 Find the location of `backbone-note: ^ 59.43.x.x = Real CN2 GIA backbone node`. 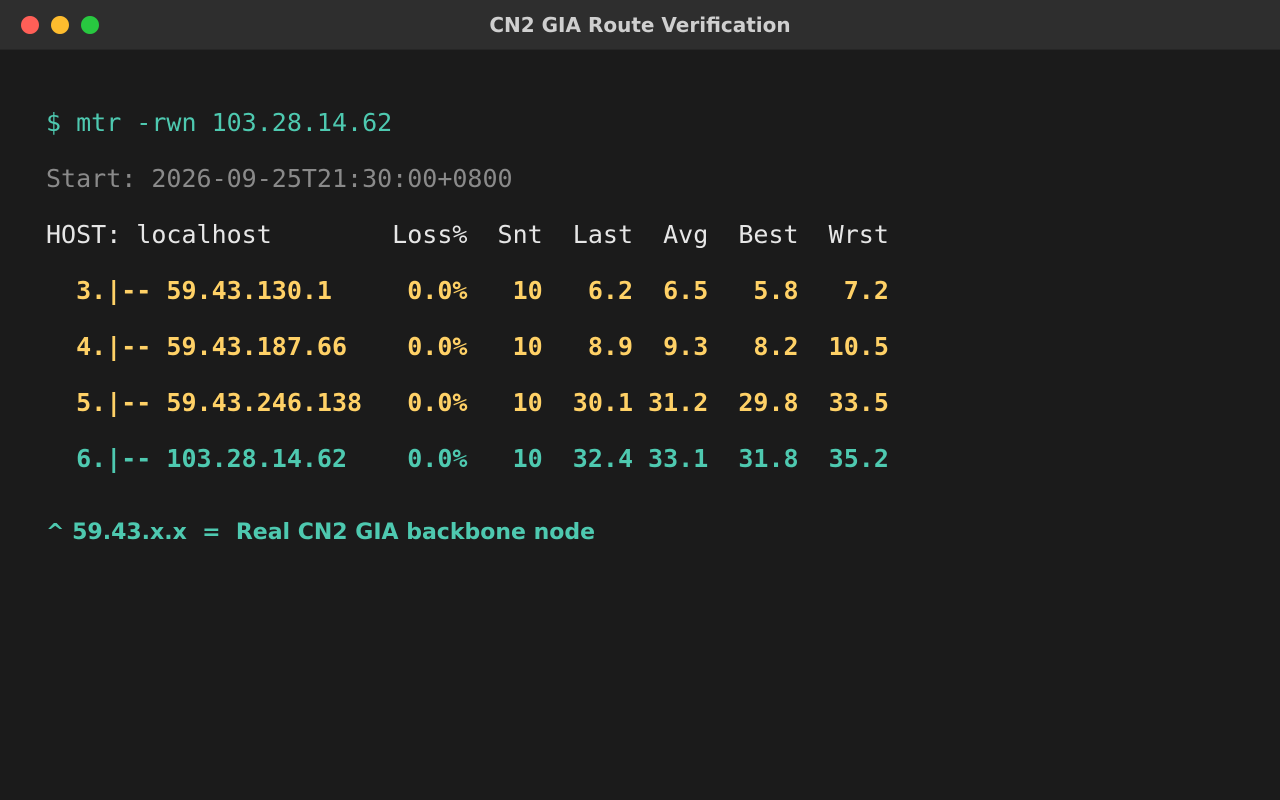

backbone-note: ^ 59.43.x.x = Real CN2 GIA backbone node is located at coordinates (321, 532).